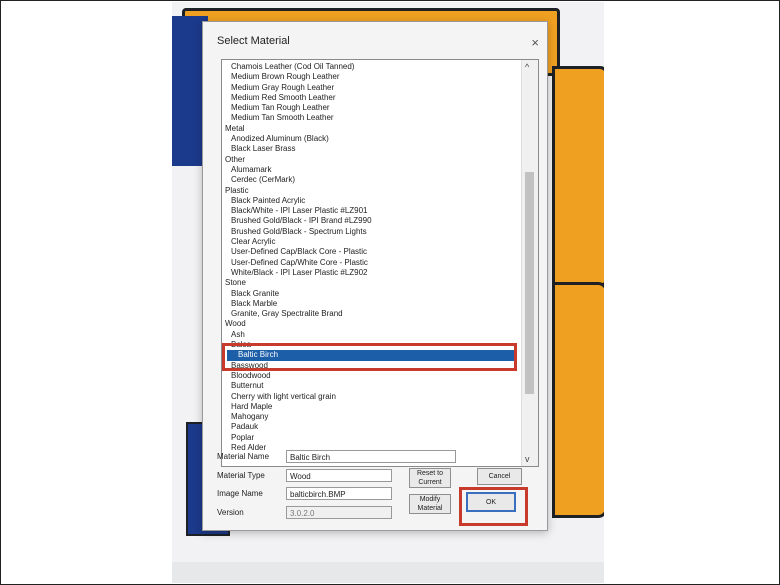 The width and height of the screenshot is (780, 585). I want to click on list-item: White/Black - IPI Laser Plastic #LZ902, so click(370, 273).